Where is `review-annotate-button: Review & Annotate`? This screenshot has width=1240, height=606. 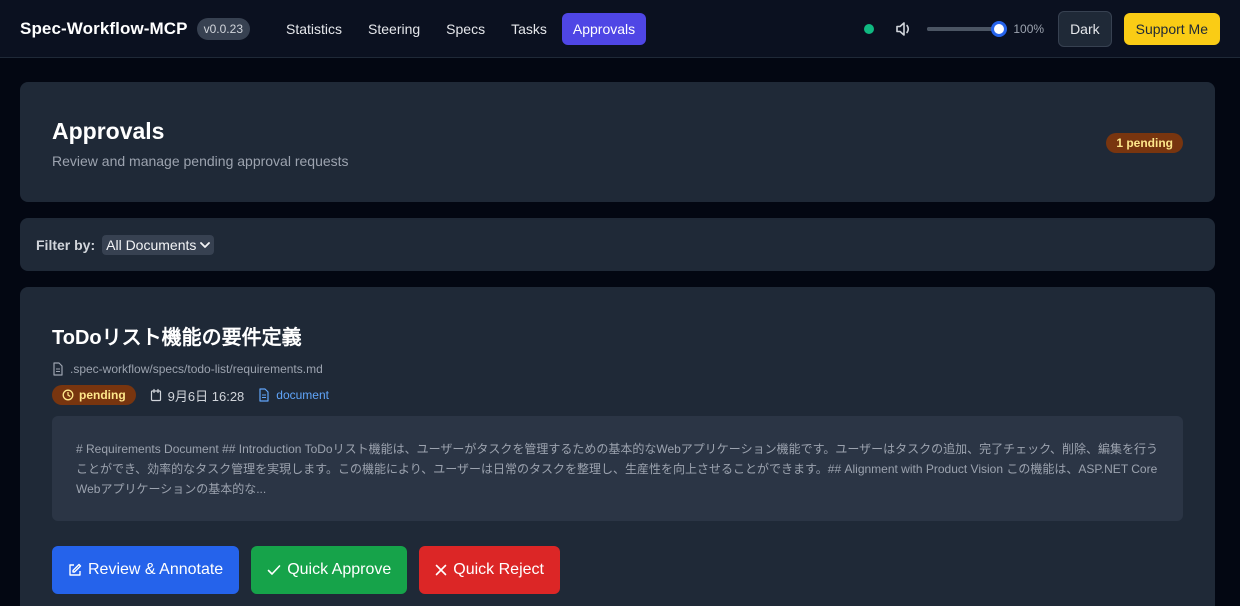 review-annotate-button: Review & Annotate is located at coordinates (146, 570).